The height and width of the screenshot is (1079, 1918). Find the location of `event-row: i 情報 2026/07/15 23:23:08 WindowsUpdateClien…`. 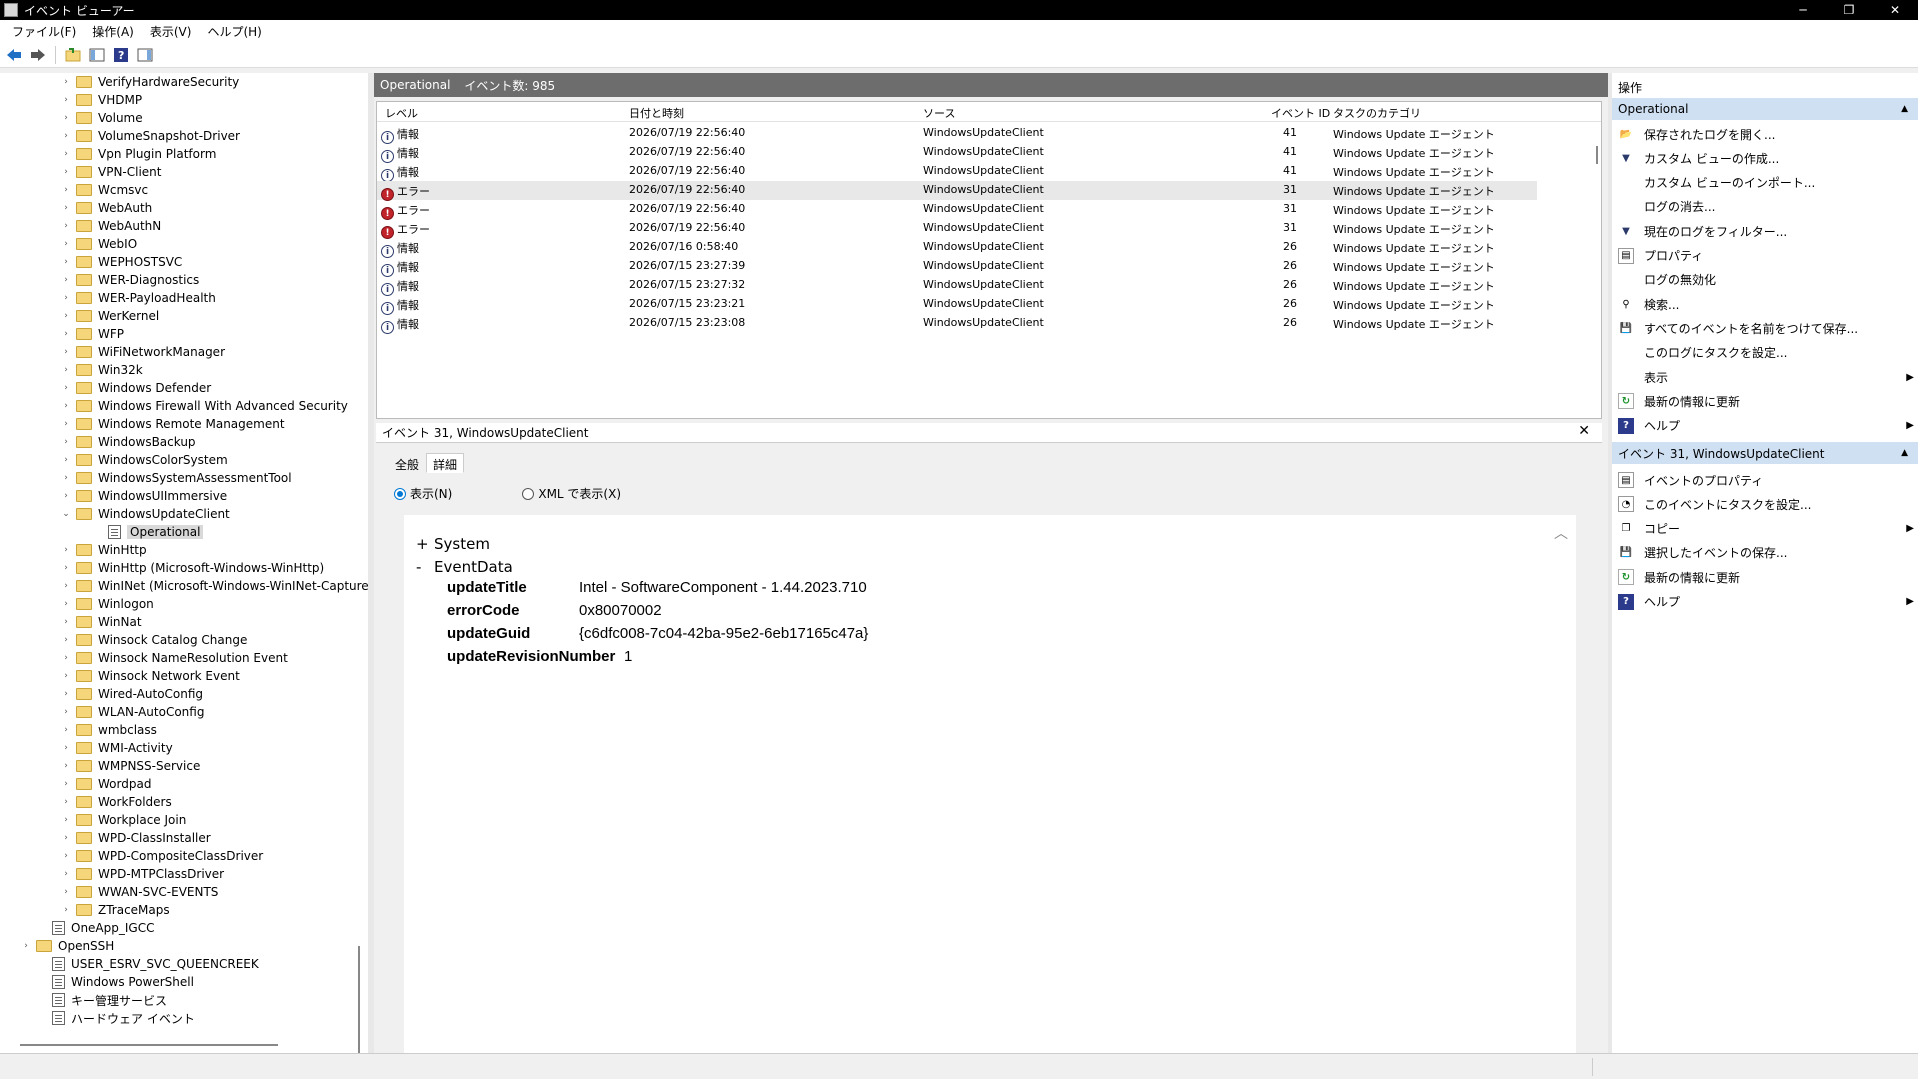

event-row: i 情報 2026/07/15 23:23:08 WindowsUpdateClien… is located at coordinates (957, 324).